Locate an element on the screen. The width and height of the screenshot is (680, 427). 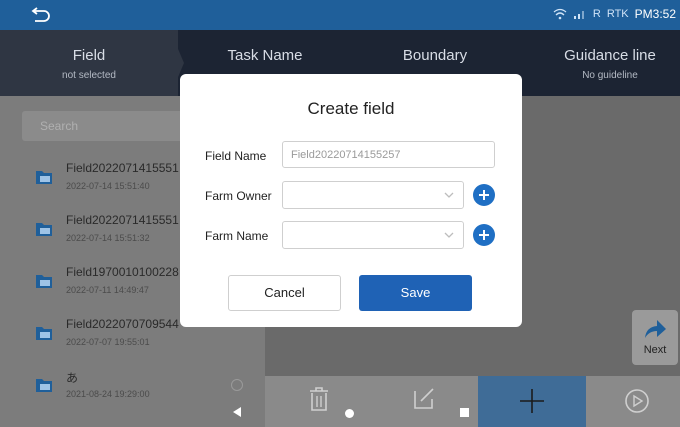
save-button: Save is located at coordinates (415, 293).